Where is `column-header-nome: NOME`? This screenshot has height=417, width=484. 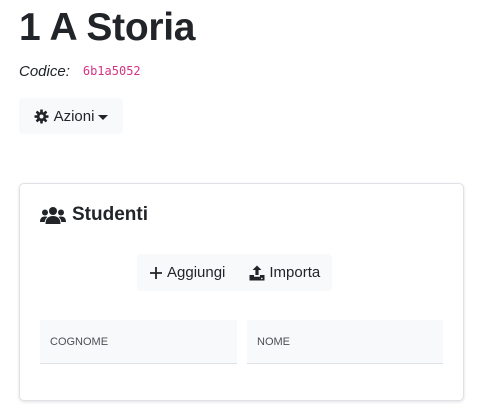
column-header-nome: NOME is located at coordinates (345, 342).